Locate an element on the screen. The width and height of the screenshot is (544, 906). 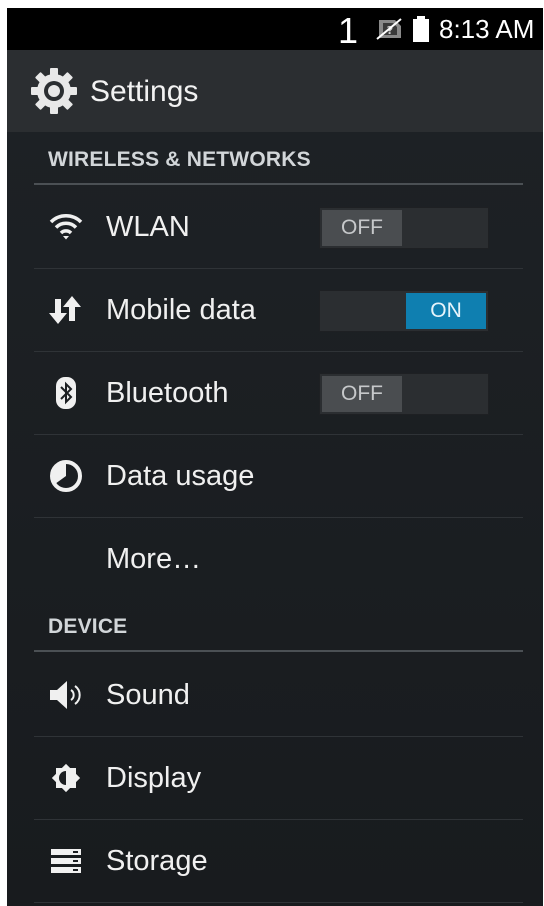
settings-item-display: Display is located at coordinates (275, 778).